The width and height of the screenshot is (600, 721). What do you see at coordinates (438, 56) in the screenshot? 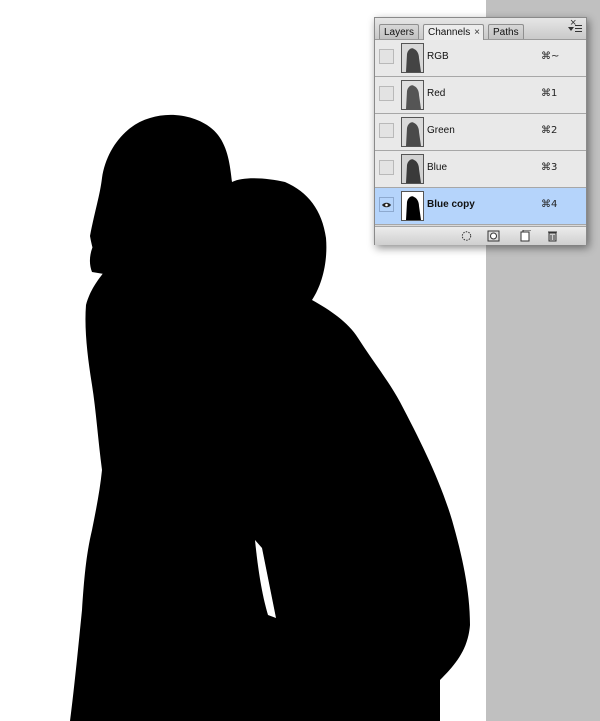
I see `channel-name: RGB` at bounding box center [438, 56].